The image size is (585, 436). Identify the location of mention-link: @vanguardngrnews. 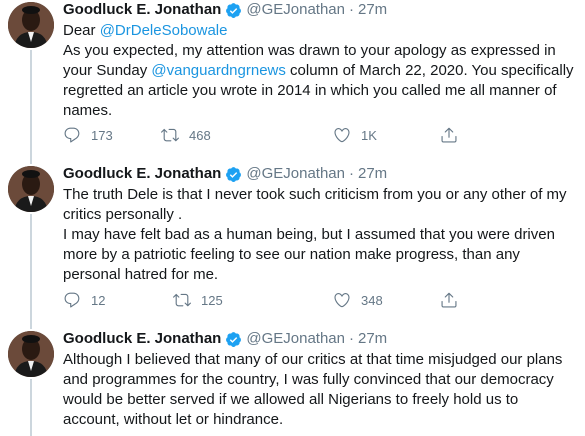
(218, 70).